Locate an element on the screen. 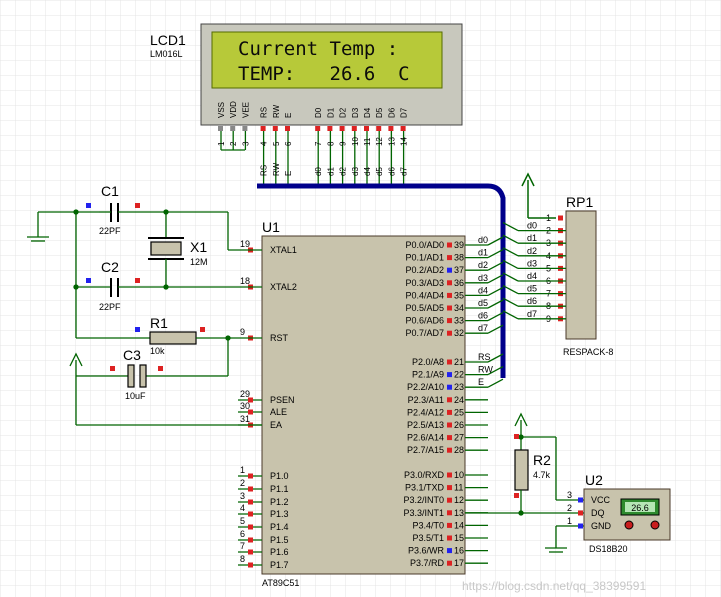 The image size is (721, 597). lcd-pin-number: 2 is located at coordinates (233, 143).